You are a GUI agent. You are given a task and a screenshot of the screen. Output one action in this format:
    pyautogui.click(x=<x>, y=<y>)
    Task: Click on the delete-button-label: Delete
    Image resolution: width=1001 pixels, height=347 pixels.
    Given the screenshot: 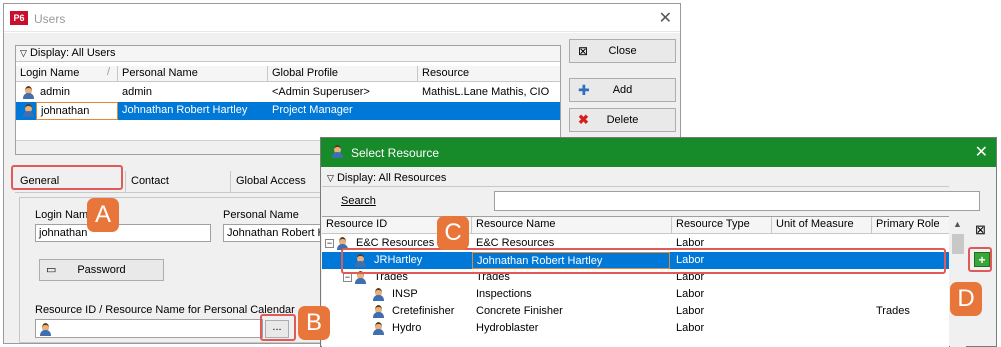 What is the action you would take?
    pyautogui.click(x=622, y=120)
    